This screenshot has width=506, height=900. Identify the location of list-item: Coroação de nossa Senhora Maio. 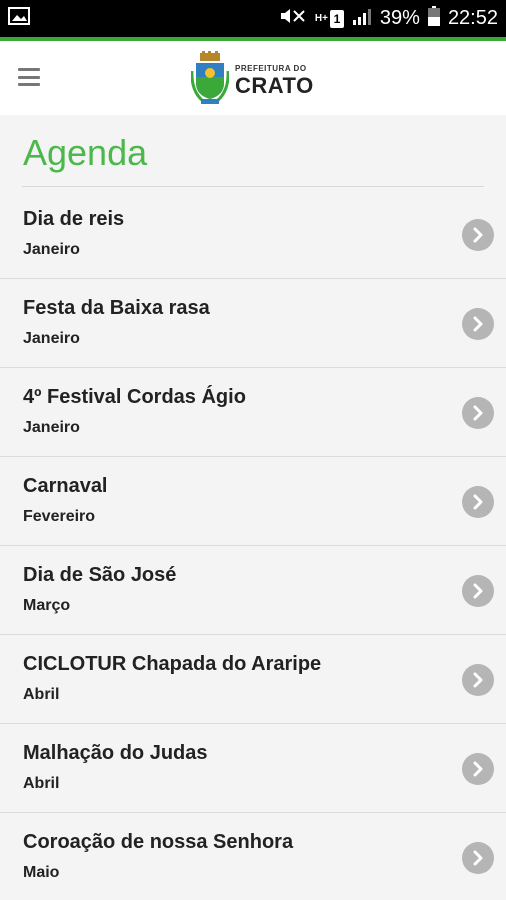
(253, 856).